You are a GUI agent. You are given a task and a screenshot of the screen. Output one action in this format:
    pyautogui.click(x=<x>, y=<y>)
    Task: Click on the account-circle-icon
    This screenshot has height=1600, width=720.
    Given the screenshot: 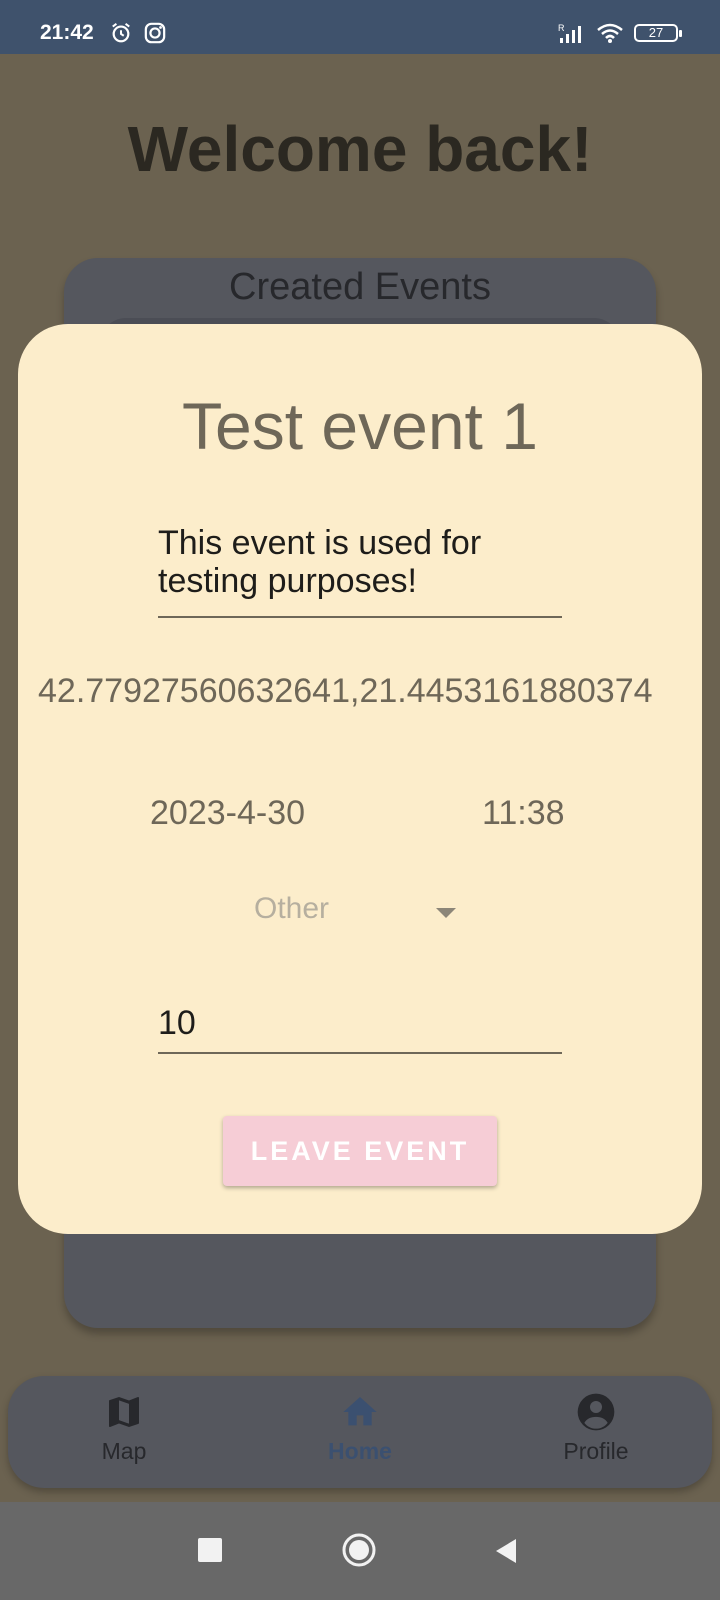 What is the action you would take?
    pyautogui.click(x=596, y=1412)
    